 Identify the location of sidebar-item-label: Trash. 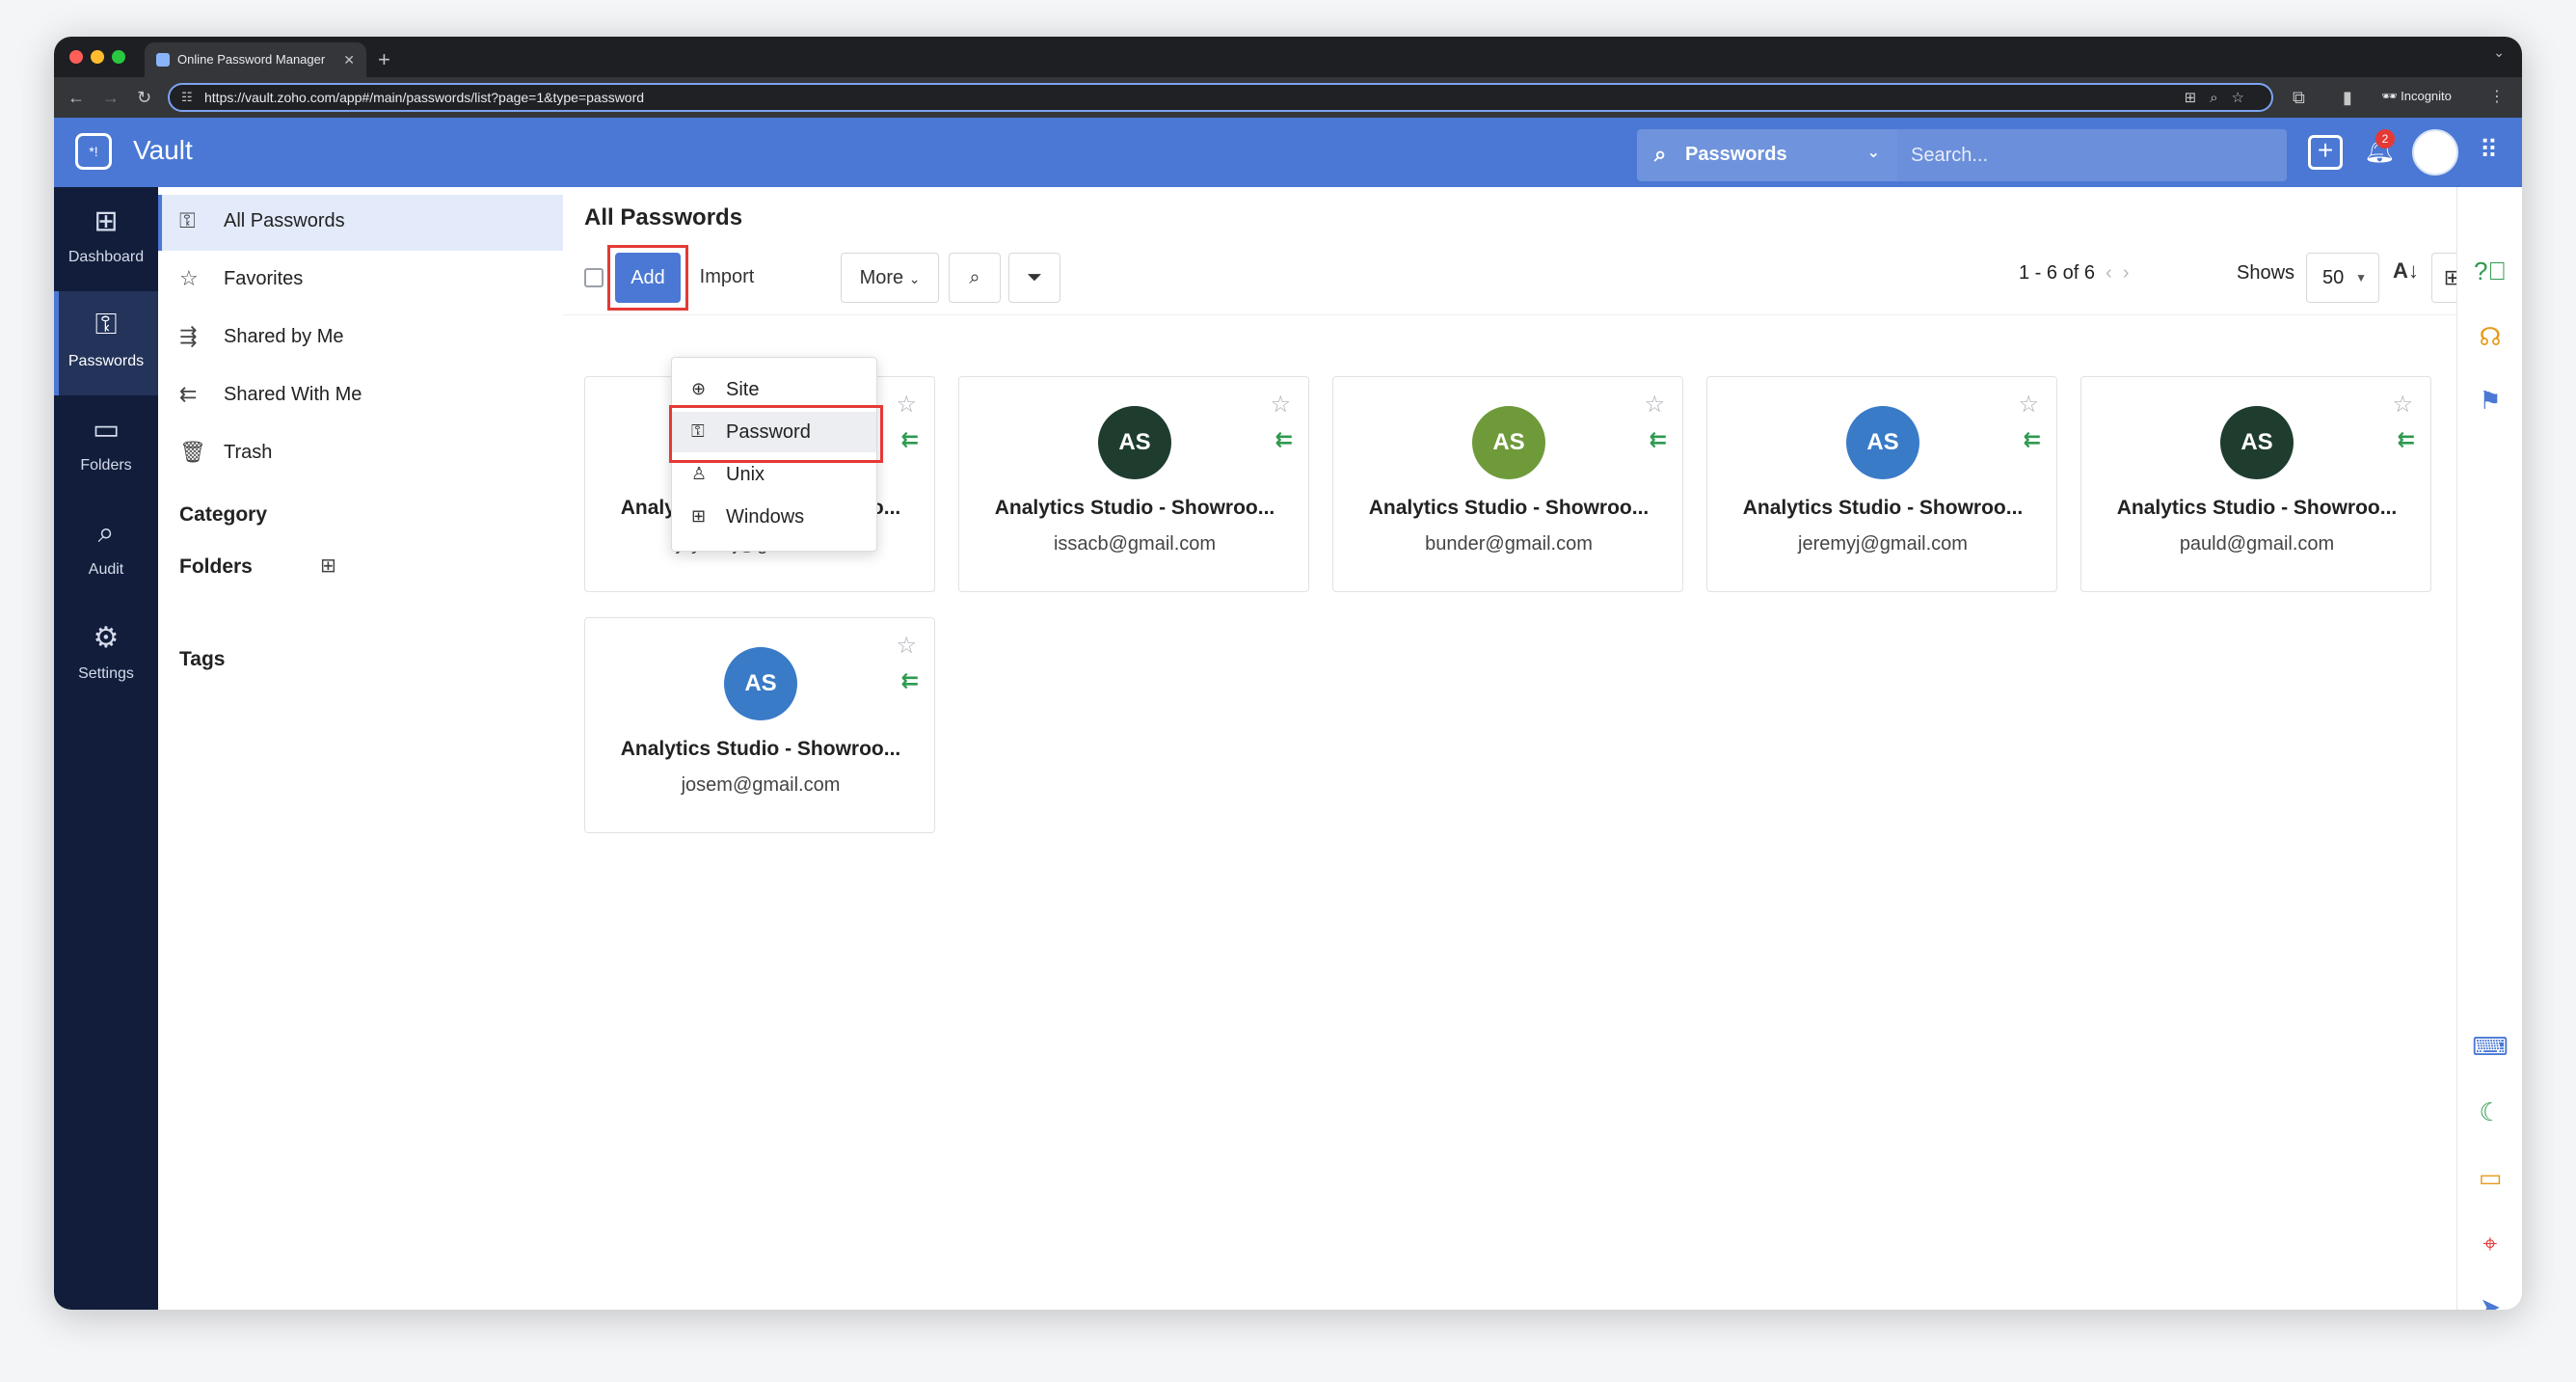
(249, 452).